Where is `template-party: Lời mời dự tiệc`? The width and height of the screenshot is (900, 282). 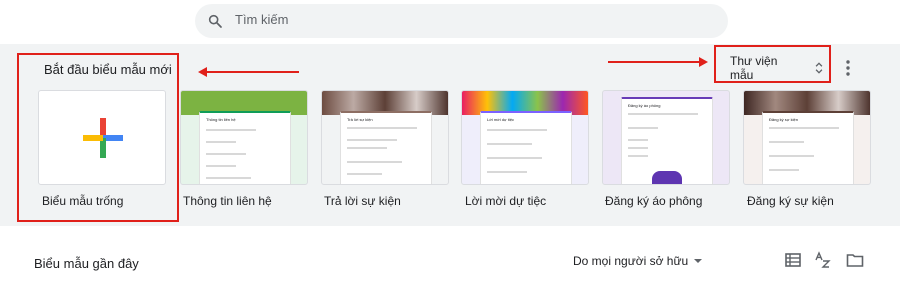 template-party: Lời mời dự tiệc is located at coordinates (525, 137).